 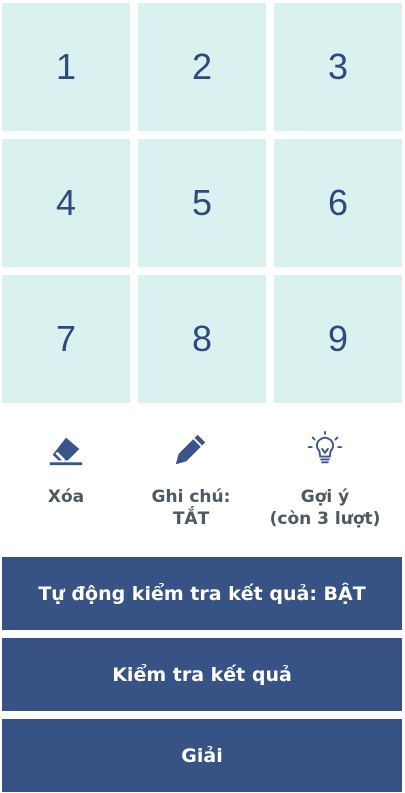 I want to click on notes-status: TẮT, so click(x=191, y=519).